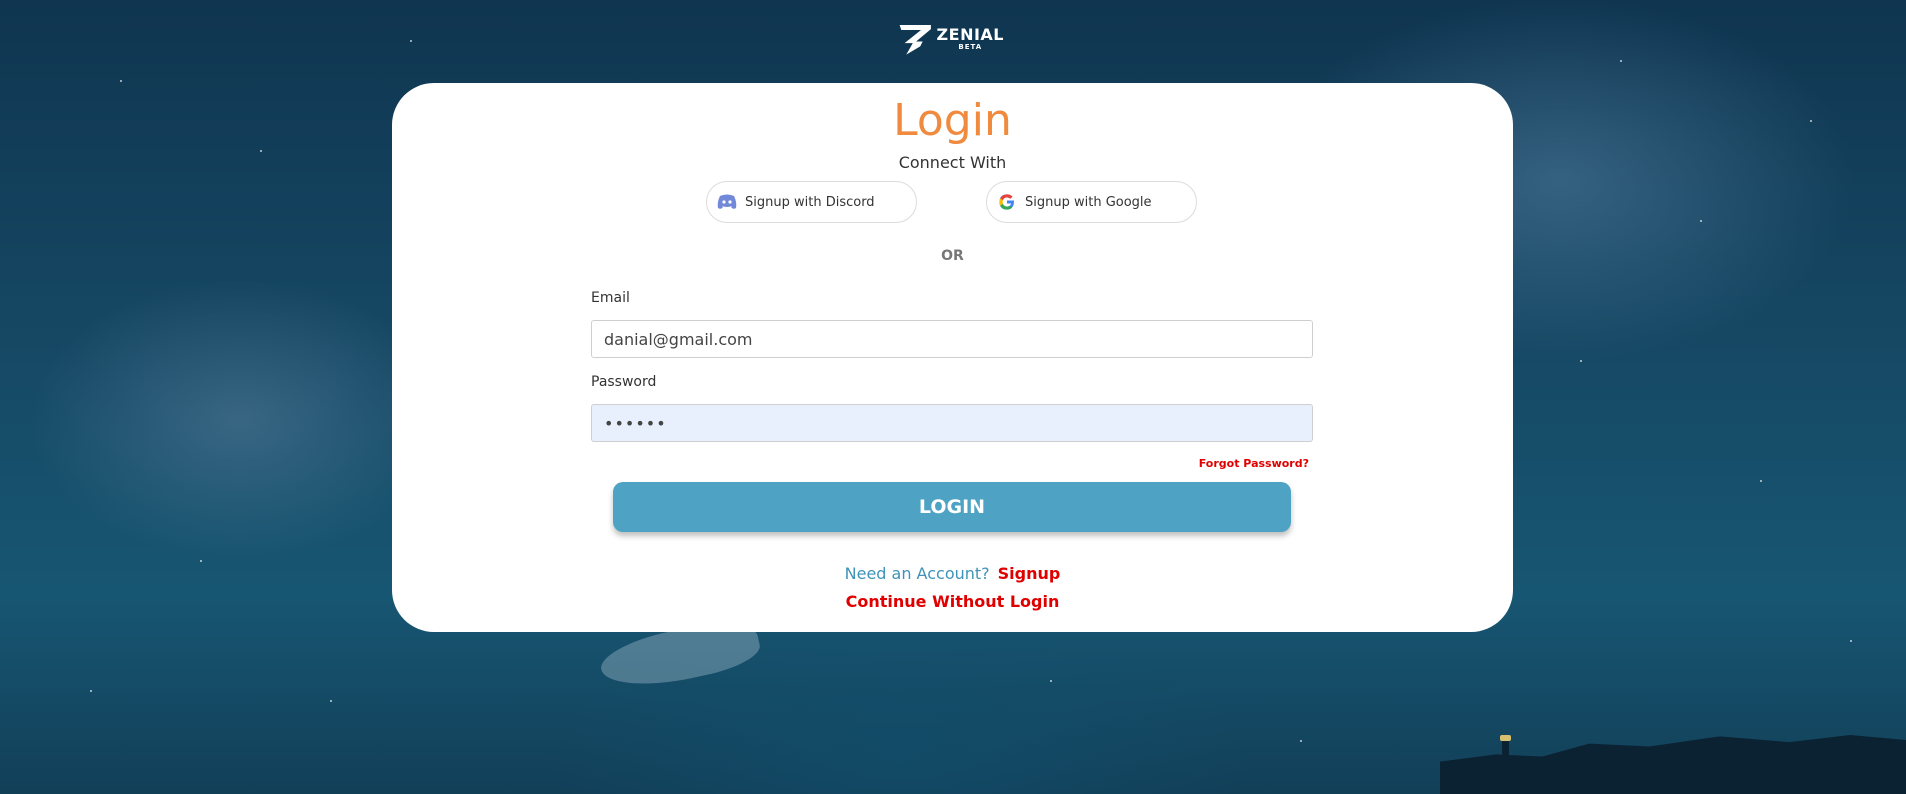 The height and width of the screenshot is (794, 1906). I want to click on signup-link: Signup, so click(1029, 573).